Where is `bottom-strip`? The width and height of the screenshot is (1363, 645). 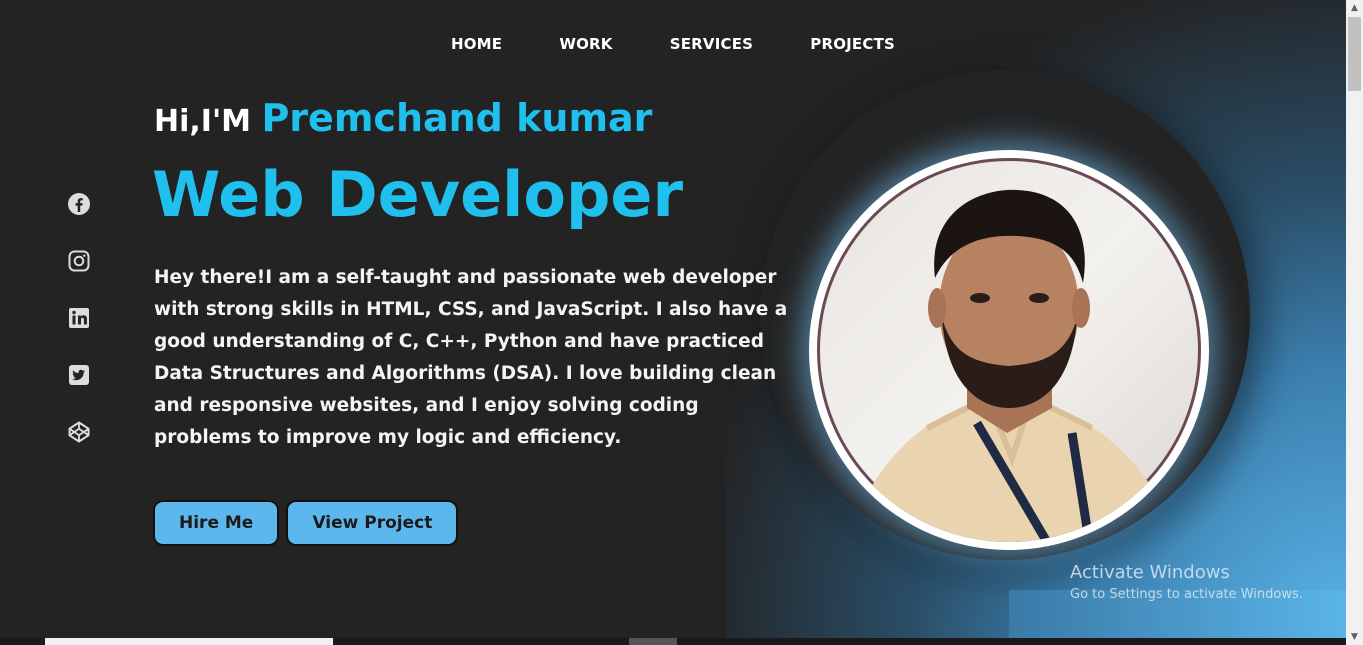
bottom-strip is located at coordinates (673, 641).